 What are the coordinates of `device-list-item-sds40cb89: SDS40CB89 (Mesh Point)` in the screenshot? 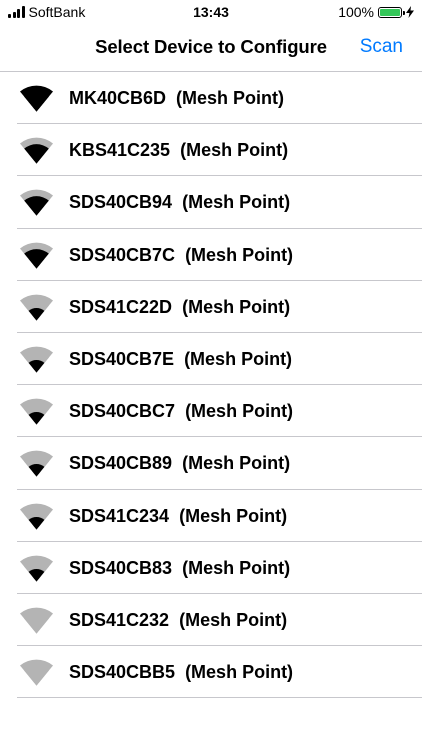 It's located at (211, 463).